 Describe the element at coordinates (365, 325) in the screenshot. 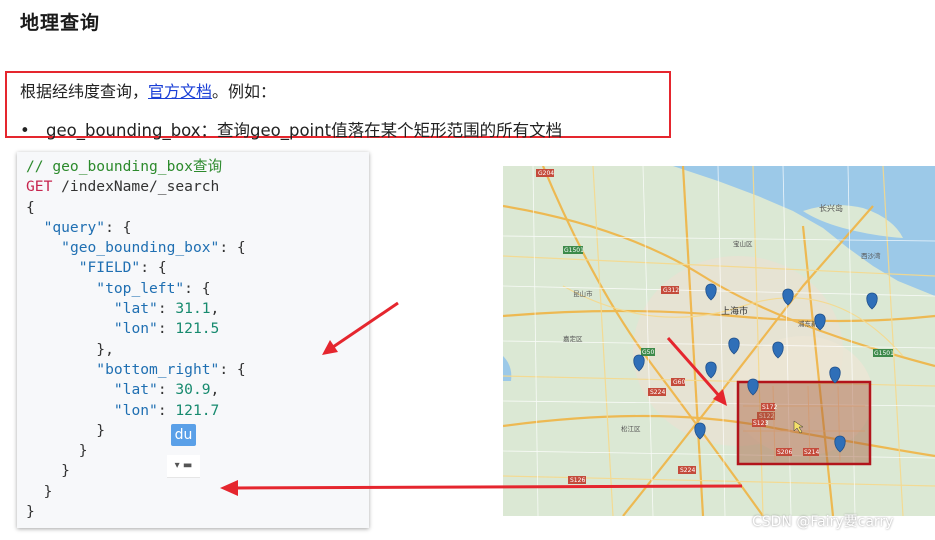

I see `arrow-to-code` at that location.